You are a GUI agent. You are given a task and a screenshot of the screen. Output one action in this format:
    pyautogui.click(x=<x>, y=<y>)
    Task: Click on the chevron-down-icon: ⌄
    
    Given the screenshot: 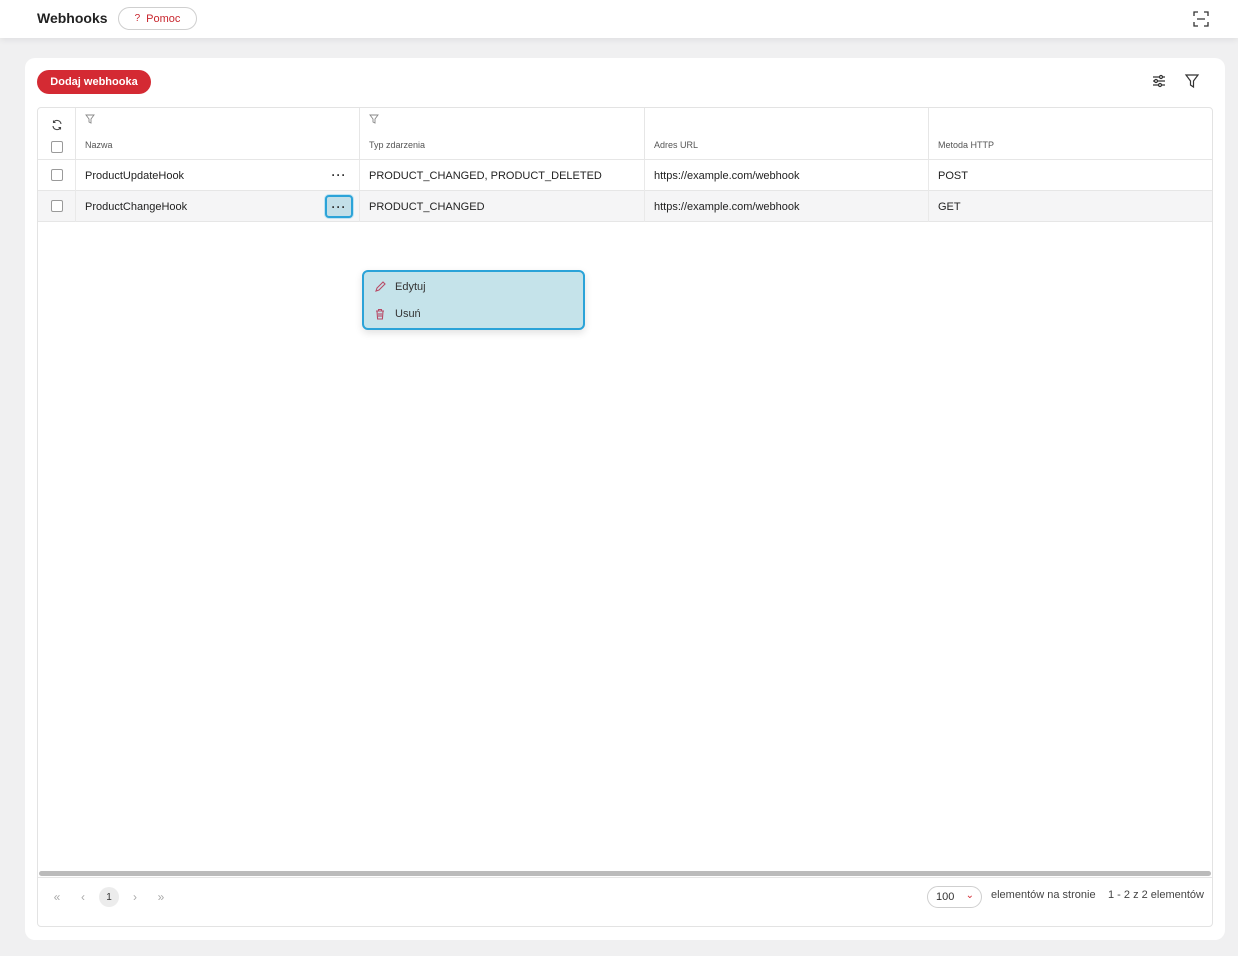 What is the action you would take?
    pyautogui.click(x=969, y=895)
    